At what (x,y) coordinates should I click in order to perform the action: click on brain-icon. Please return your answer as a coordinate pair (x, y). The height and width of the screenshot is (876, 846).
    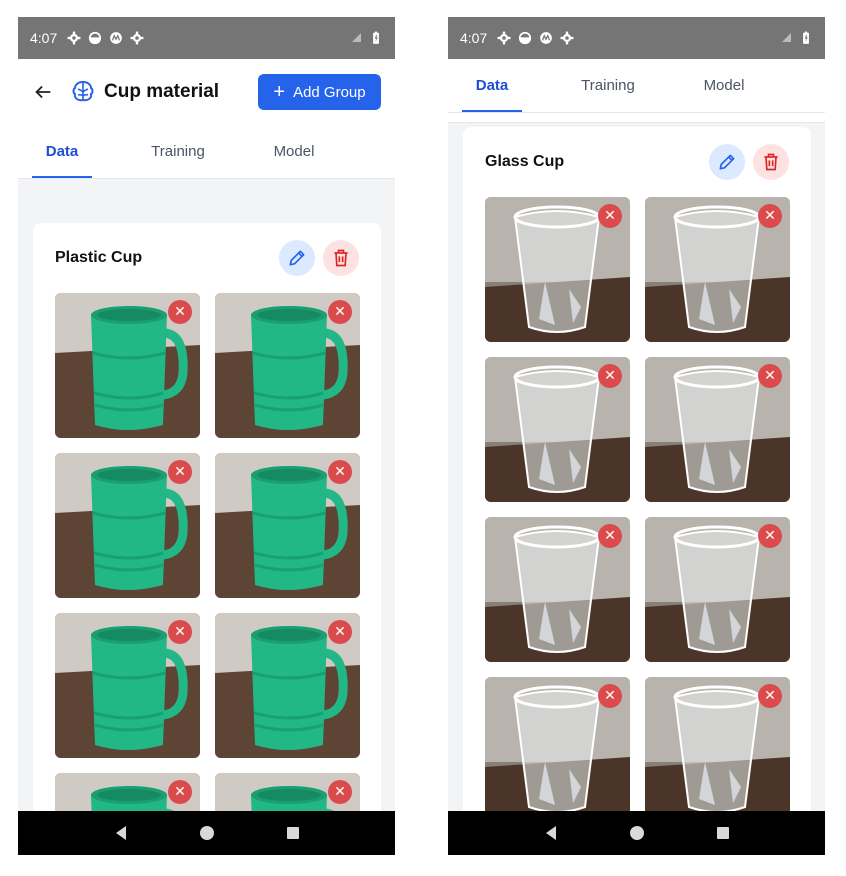
    Looking at the image, I should click on (83, 91).